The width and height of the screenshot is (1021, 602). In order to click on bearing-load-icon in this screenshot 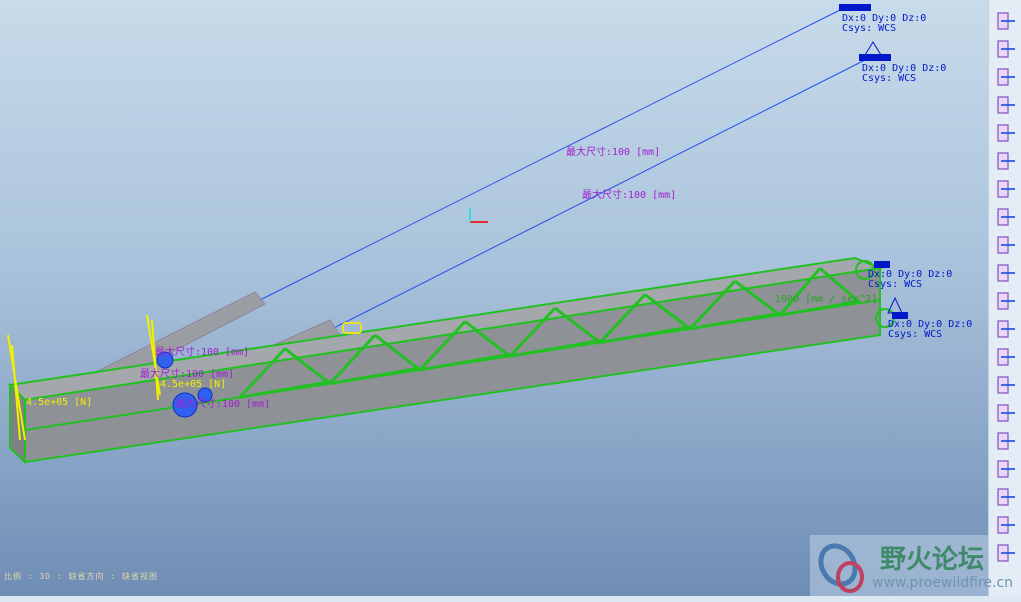, I will do `click(1005, 189)`.